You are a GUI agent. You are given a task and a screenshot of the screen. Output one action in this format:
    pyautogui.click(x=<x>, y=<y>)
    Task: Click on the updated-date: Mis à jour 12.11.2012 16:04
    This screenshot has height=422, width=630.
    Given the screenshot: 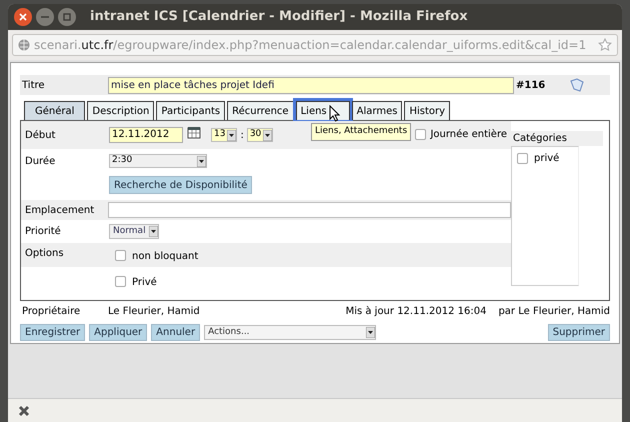 What is the action you would take?
    pyautogui.click(x=416, y=311)
    